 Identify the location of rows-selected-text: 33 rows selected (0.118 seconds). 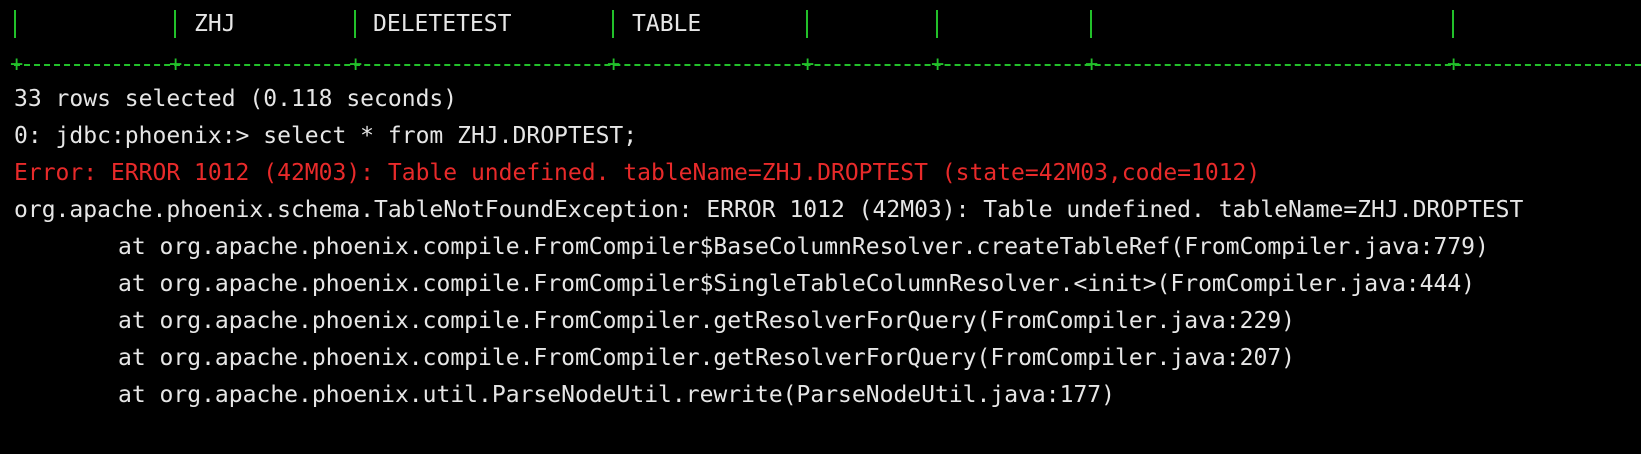
(236, 99).